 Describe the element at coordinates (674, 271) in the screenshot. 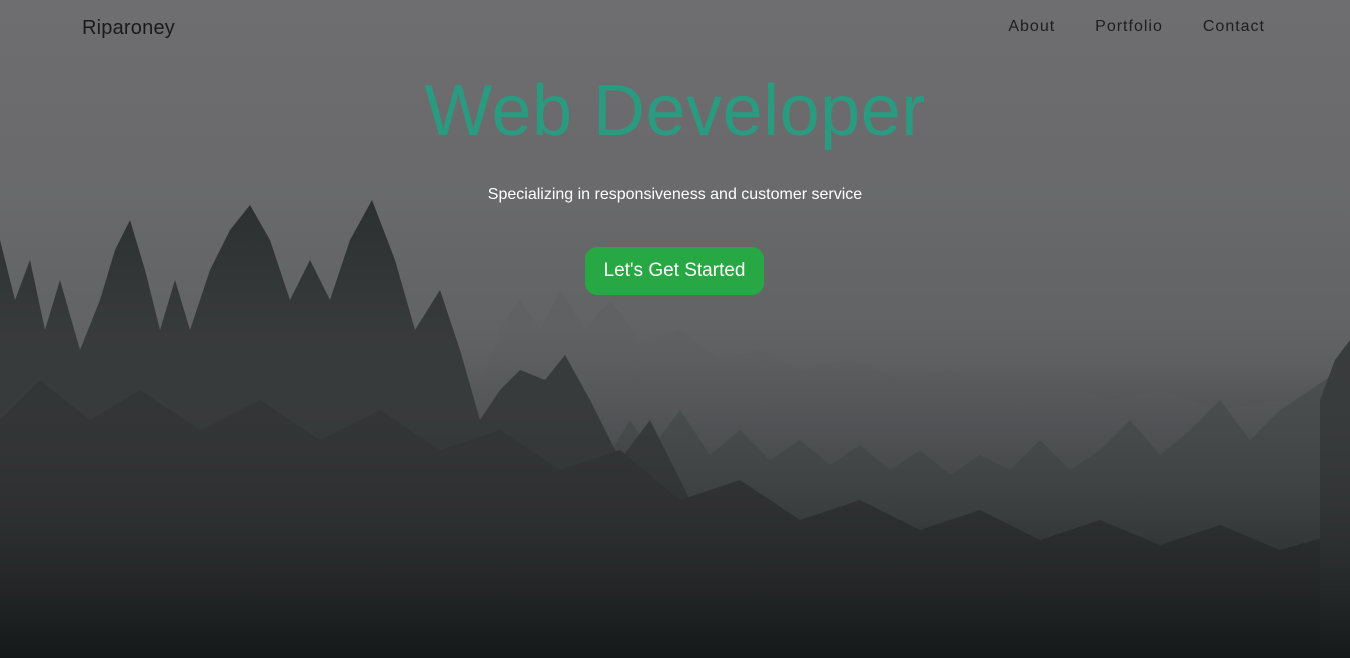

I see `get-started-button: Let's Get Started` at that location.